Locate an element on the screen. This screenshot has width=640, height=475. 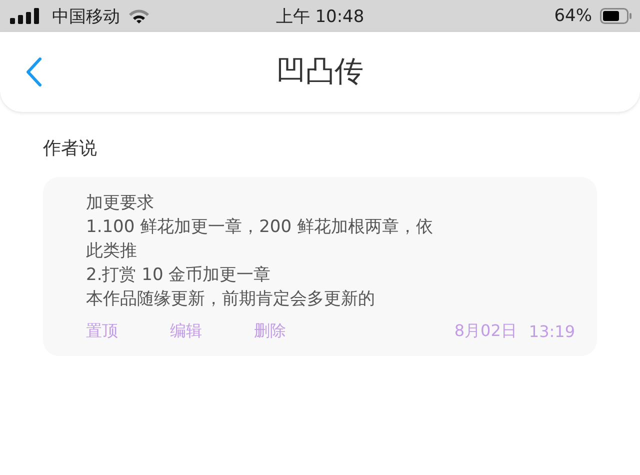
note-date: 8月02日 is located at coordinates (485, 331).